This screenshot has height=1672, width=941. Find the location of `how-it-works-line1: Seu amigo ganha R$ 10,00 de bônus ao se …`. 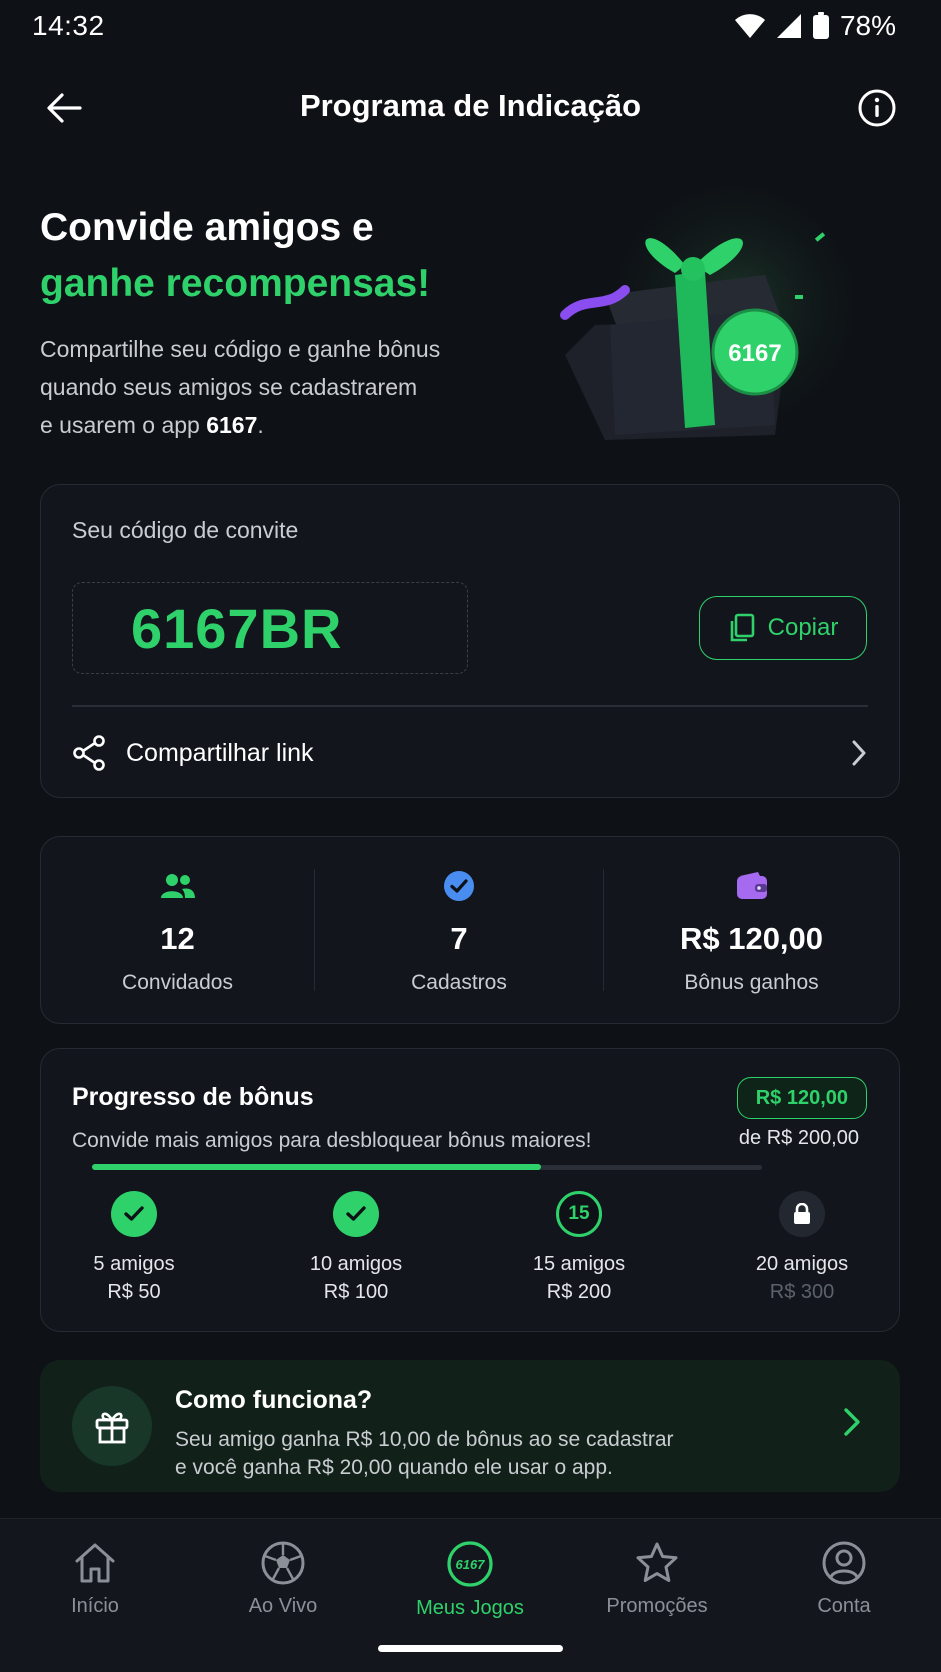

how-it-works-line1: Seu amigo ganha R$ 10,00 de bônus ao se … is located at coordinates (424, 1439).